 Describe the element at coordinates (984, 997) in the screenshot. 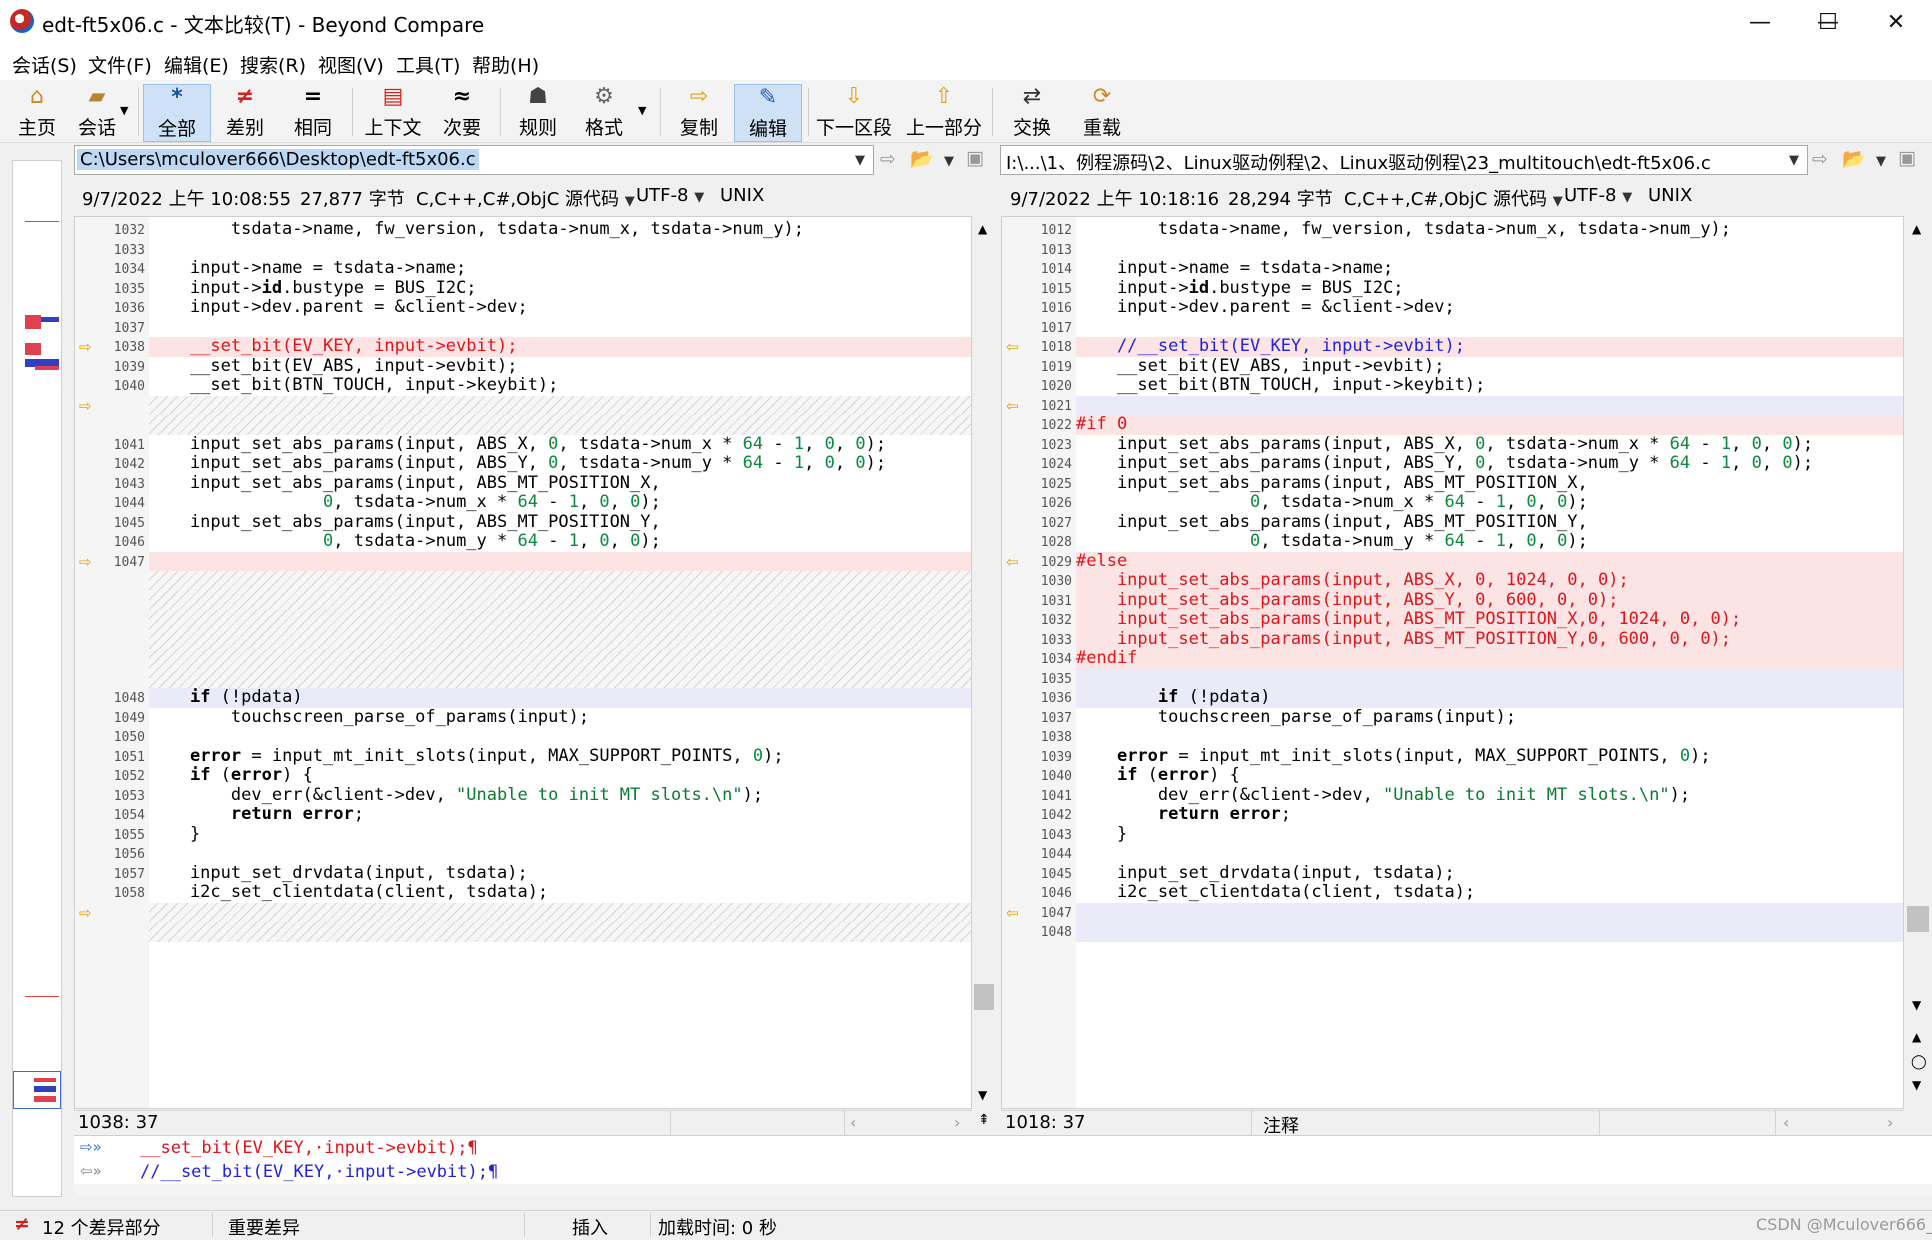

I see `left-scroll-thumb` at that location.